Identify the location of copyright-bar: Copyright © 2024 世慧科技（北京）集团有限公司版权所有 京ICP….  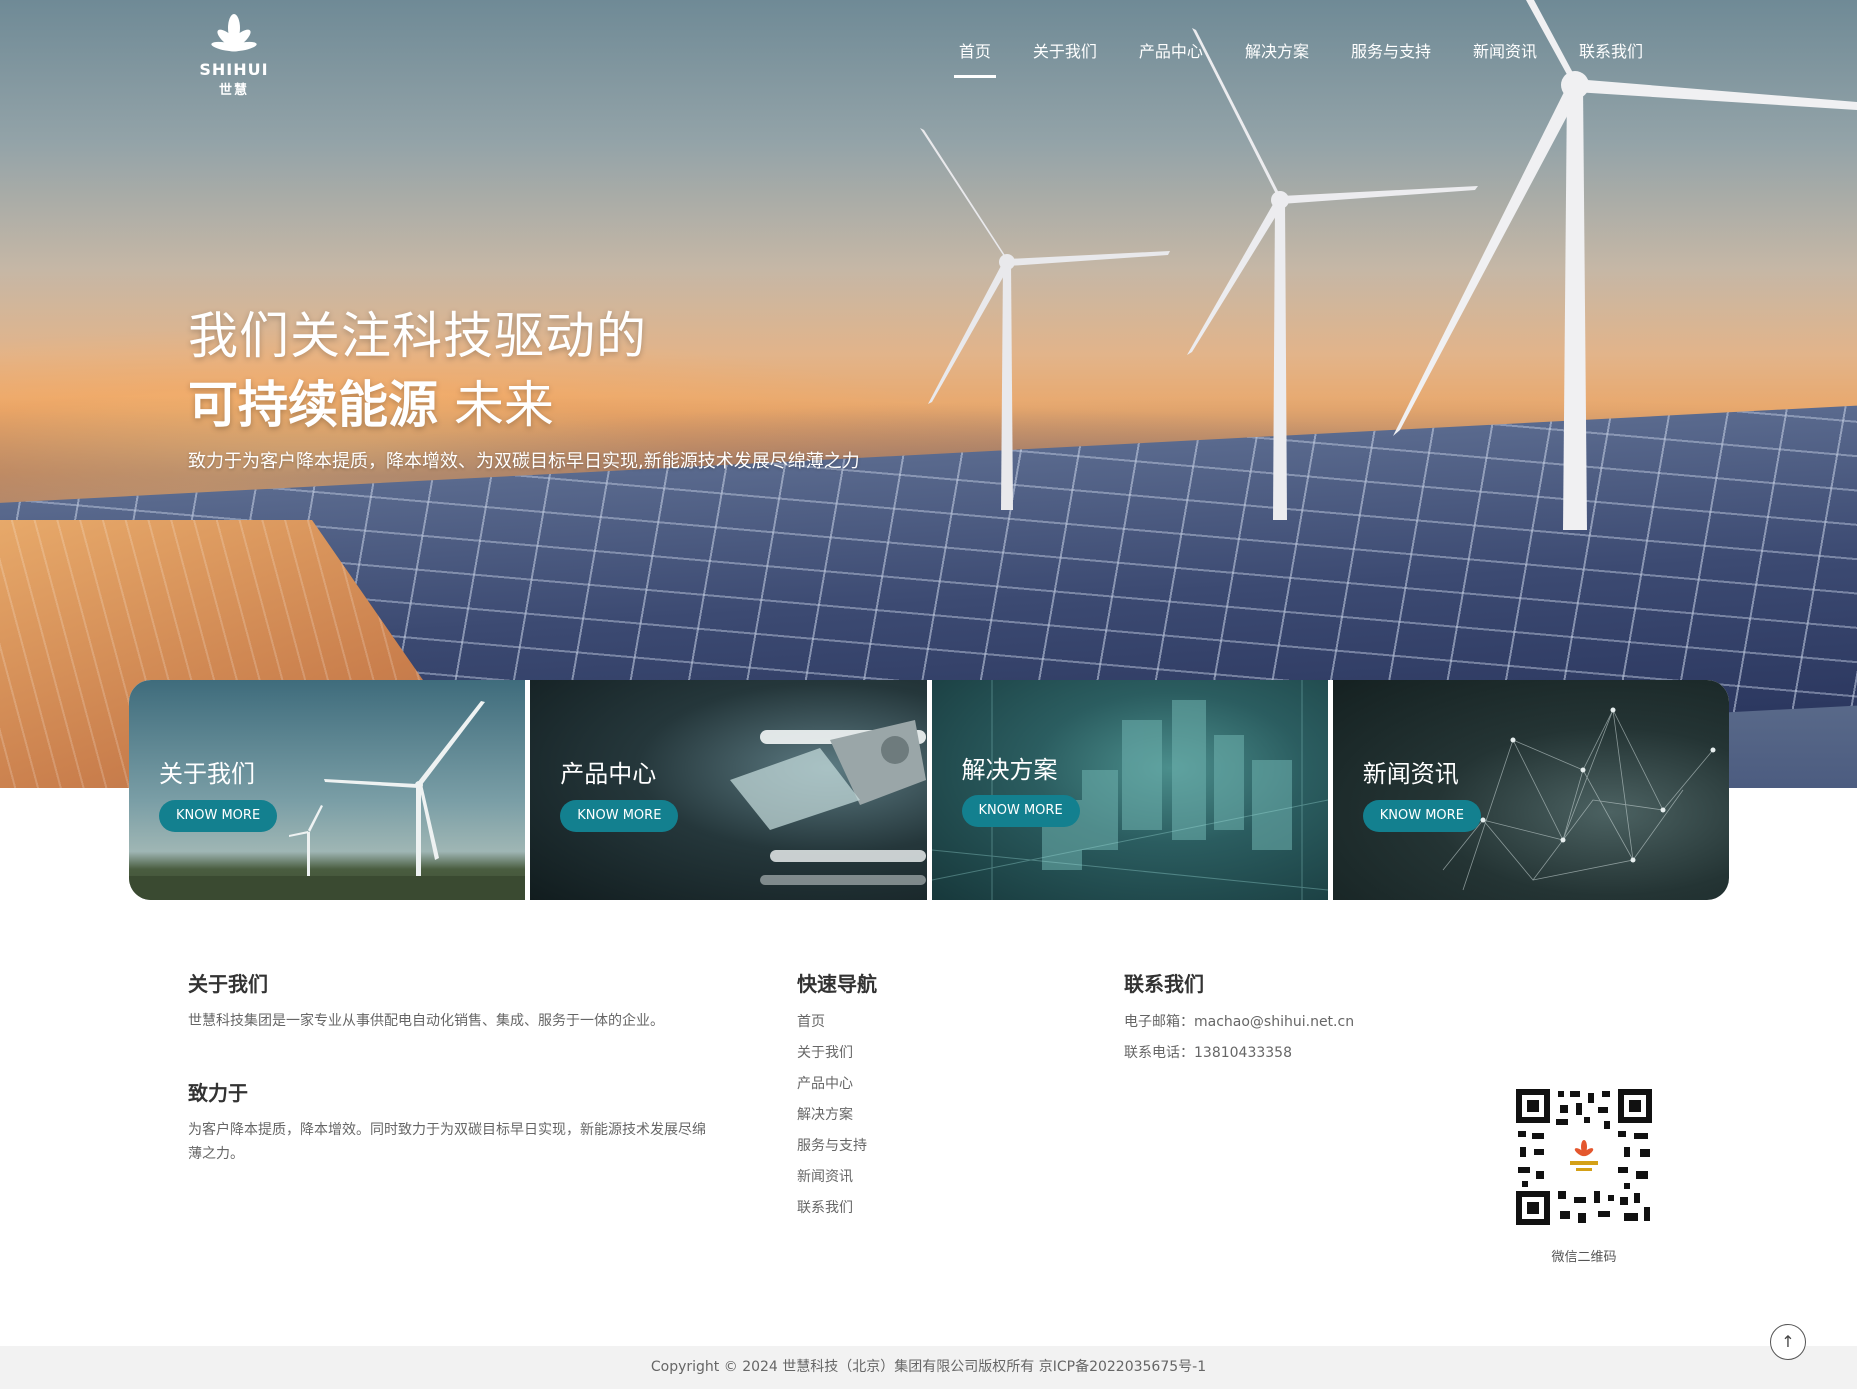
(928, 1367).